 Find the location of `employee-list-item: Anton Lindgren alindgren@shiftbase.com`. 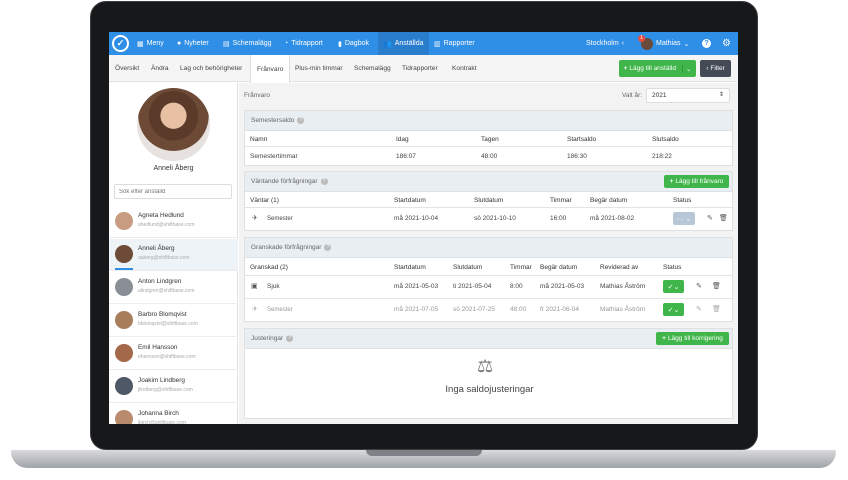

employee-list-item: Anton Lindgren alindgren@shiftbase.com is located at coordinates (173, 288).